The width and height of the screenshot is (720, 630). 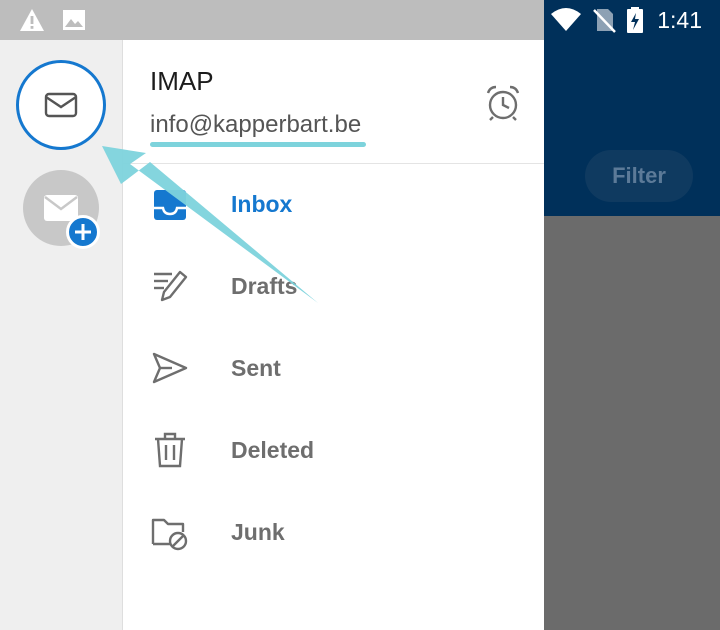 I want to click on status-bar-right: 1:41, so click(x=632, y=20).